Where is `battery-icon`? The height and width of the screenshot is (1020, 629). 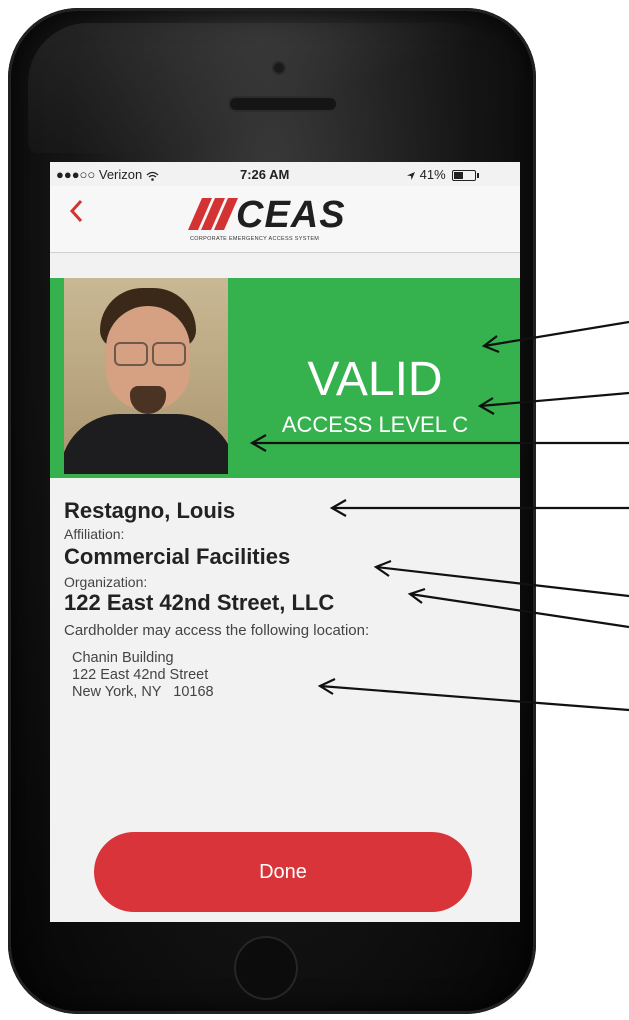 battery-icon is located at coordinates (466, 176).